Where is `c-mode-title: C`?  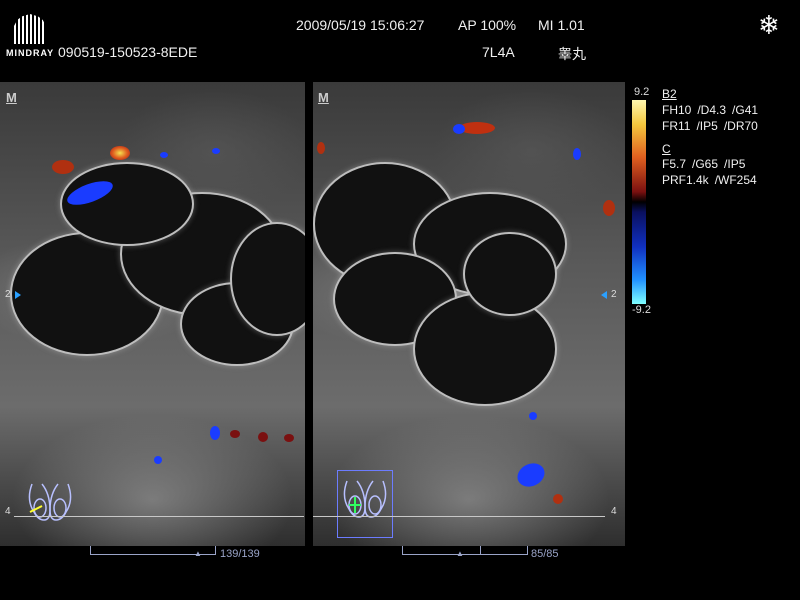
c-mode-title: C is located at coordinates (666, 149).